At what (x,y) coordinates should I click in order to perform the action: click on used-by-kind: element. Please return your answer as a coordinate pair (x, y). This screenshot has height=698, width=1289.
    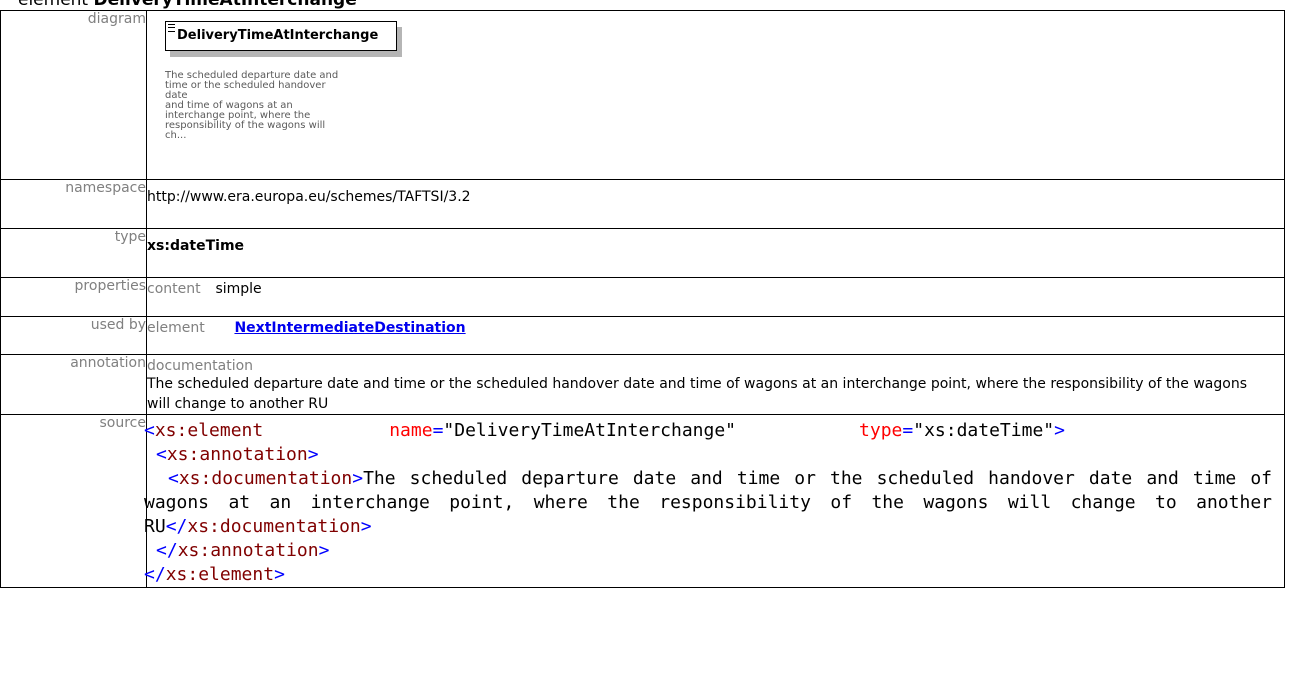
    Looking at the image, I should click on (176, 328).